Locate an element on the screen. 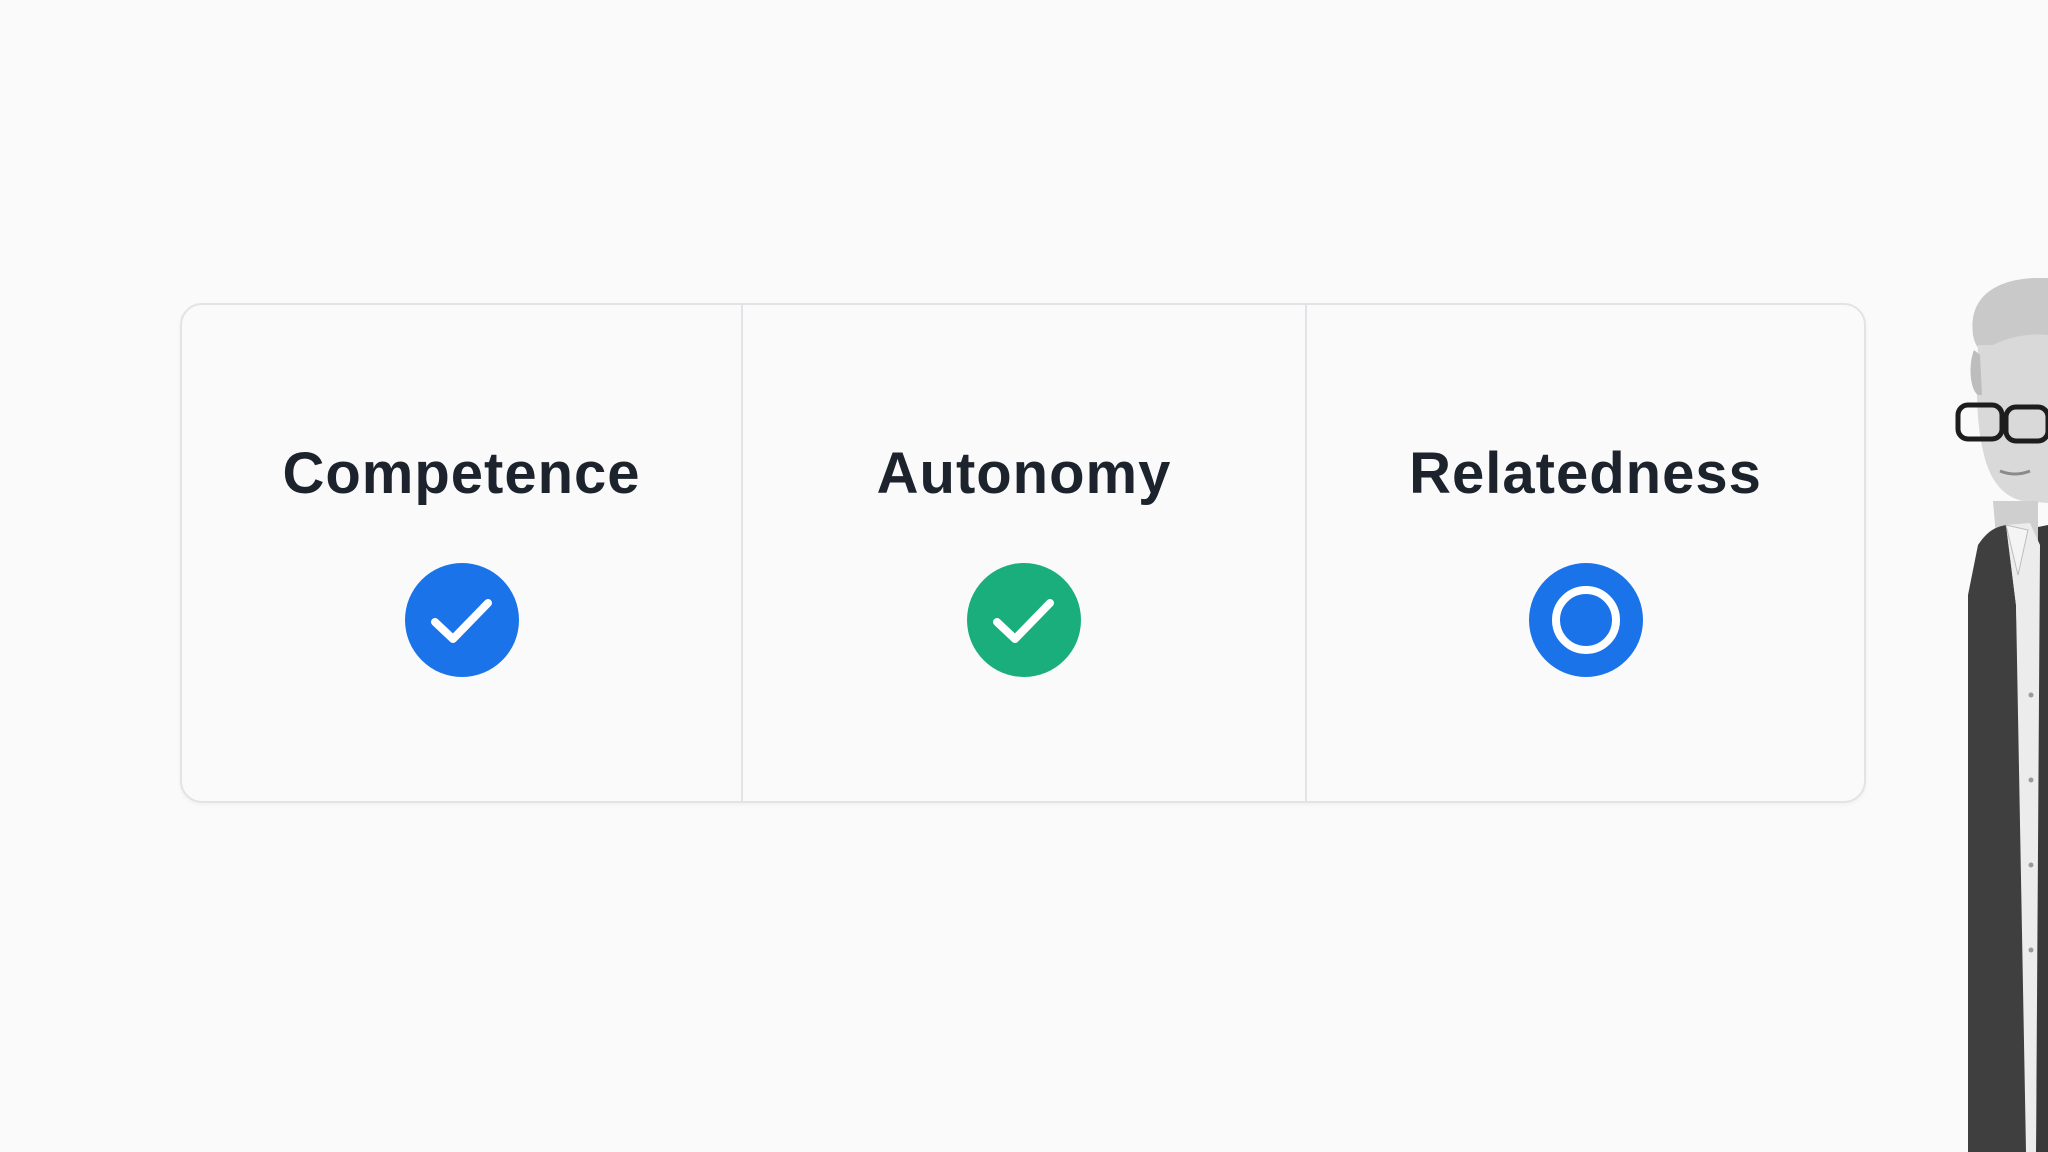 This screenshot has height=1152, width=2048. card-relatedness: Relatedness is located at coordinates (1584, 553).